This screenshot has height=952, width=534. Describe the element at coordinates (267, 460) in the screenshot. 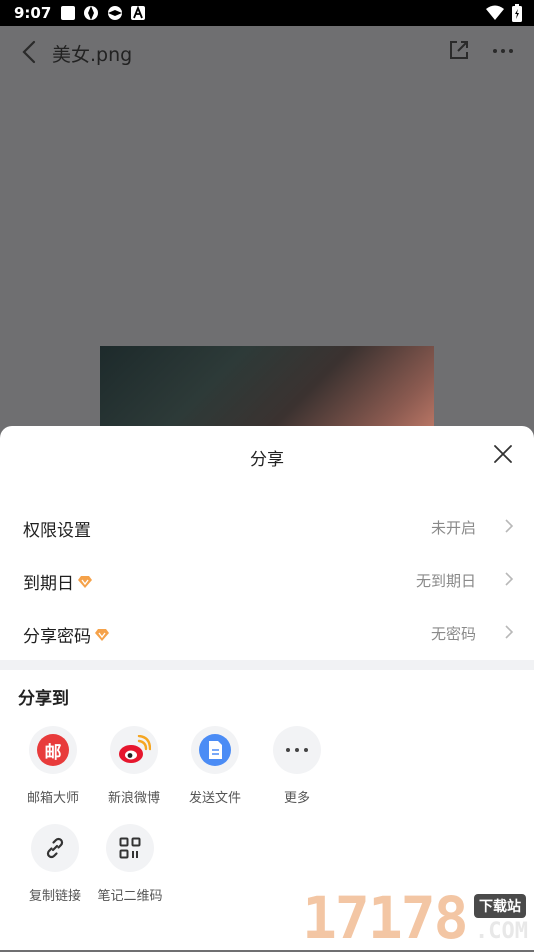

I see `sheet-title: 分享` at that location.